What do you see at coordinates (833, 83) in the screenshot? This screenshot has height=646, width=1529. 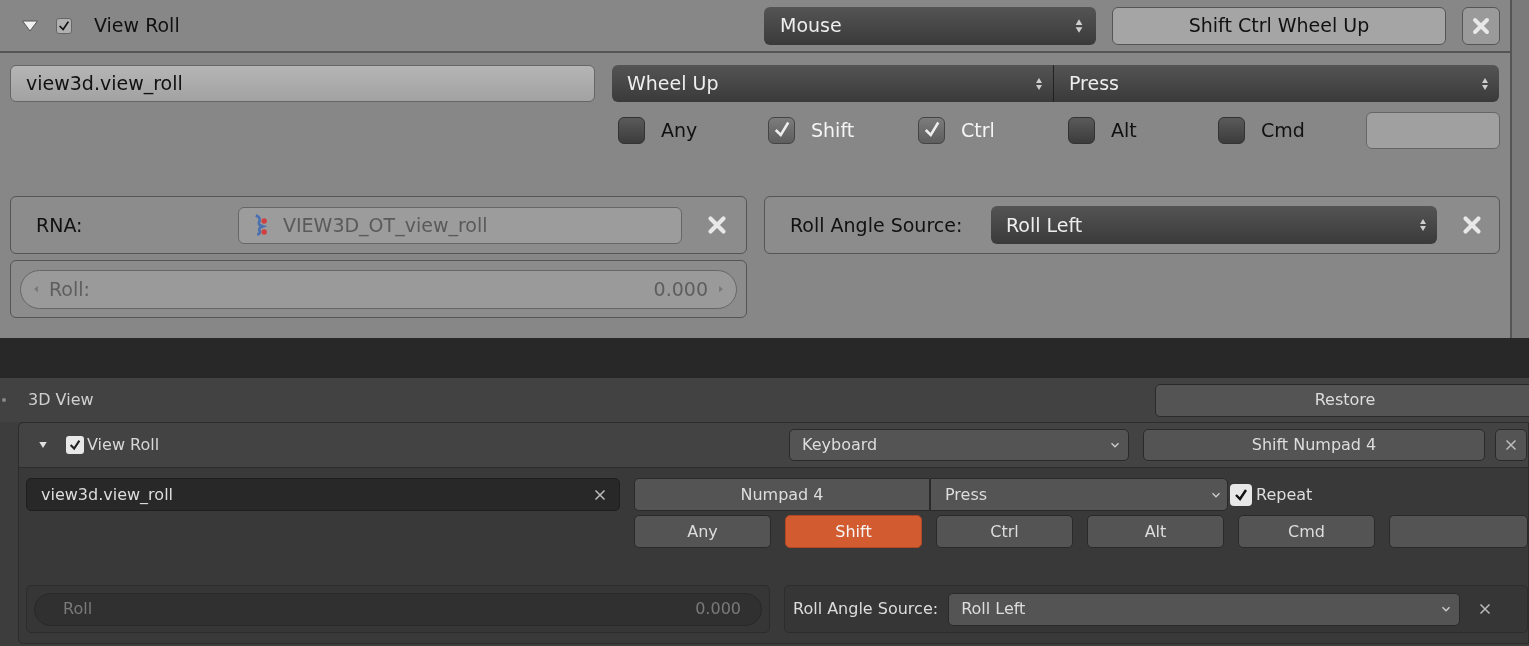 I see `event-dropdown: Wheel Up` at bounding box center [833, 83].